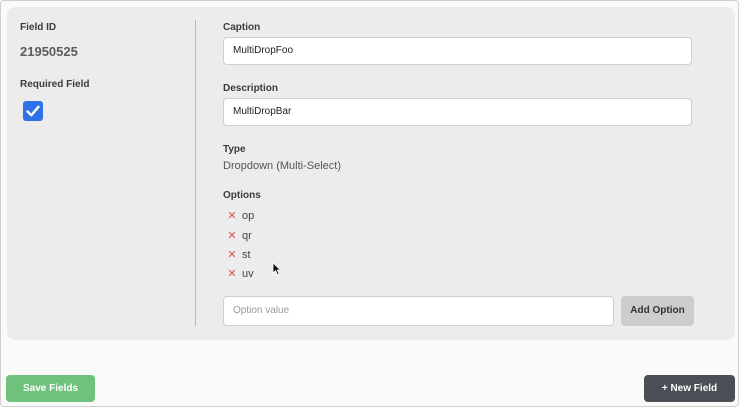 Image resolution: width=739 pixels, height=407 pixels. What do you see at coordinates (457, 51) in the screenshot?
I see `caption-input: MultiDropFoo` at bounding box center [457, 51].